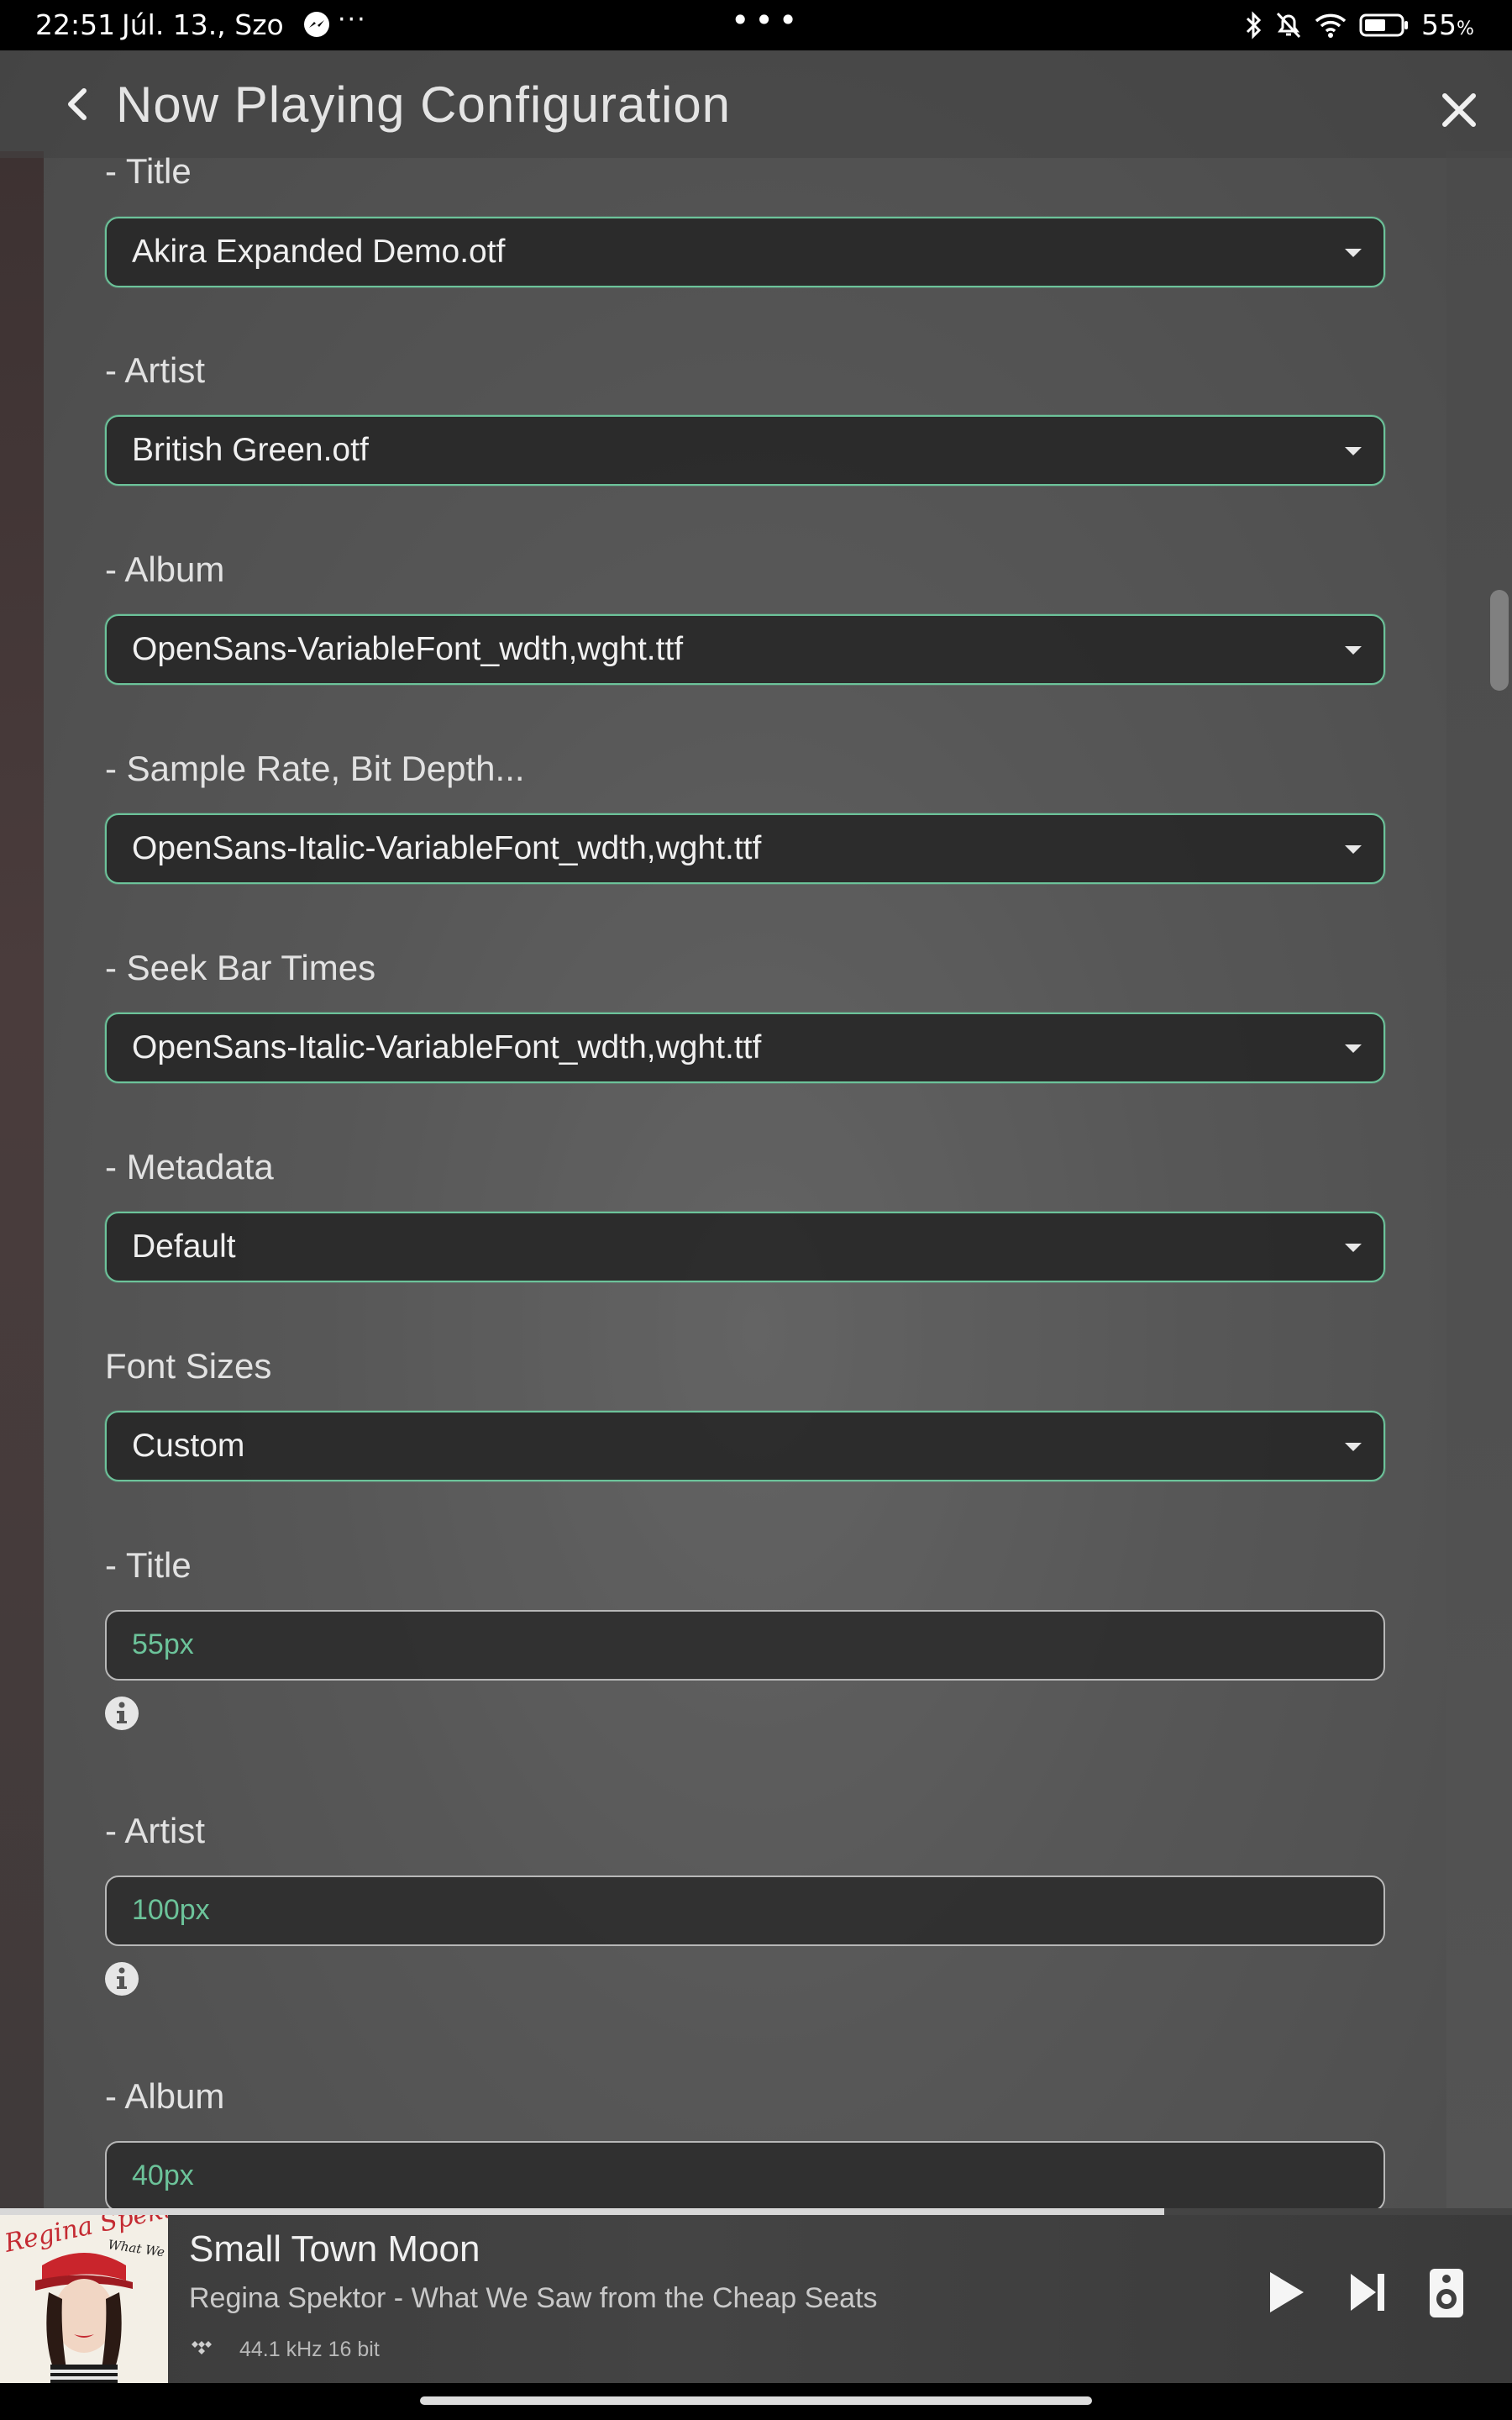  What do you see at coordinates (1285, 2292) in the screenshot?
I see `play-icon` at bounding box center [1285, 2292].